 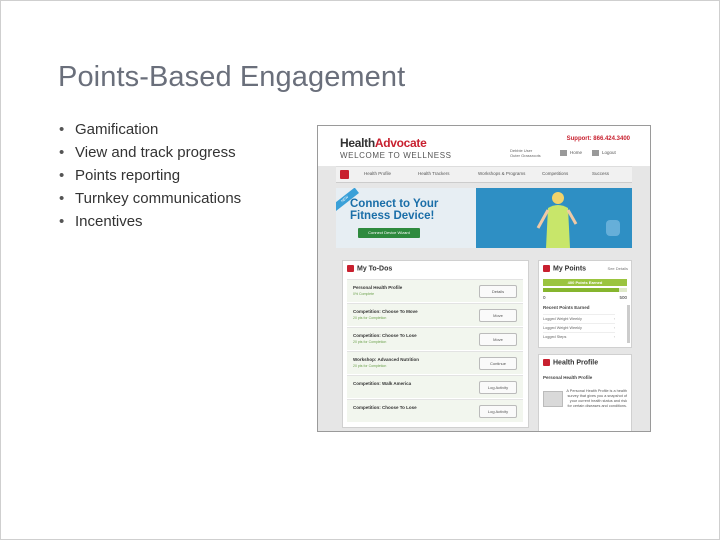 I want to click on bullet-item: • View and track progress, so click(x=149, y=152).